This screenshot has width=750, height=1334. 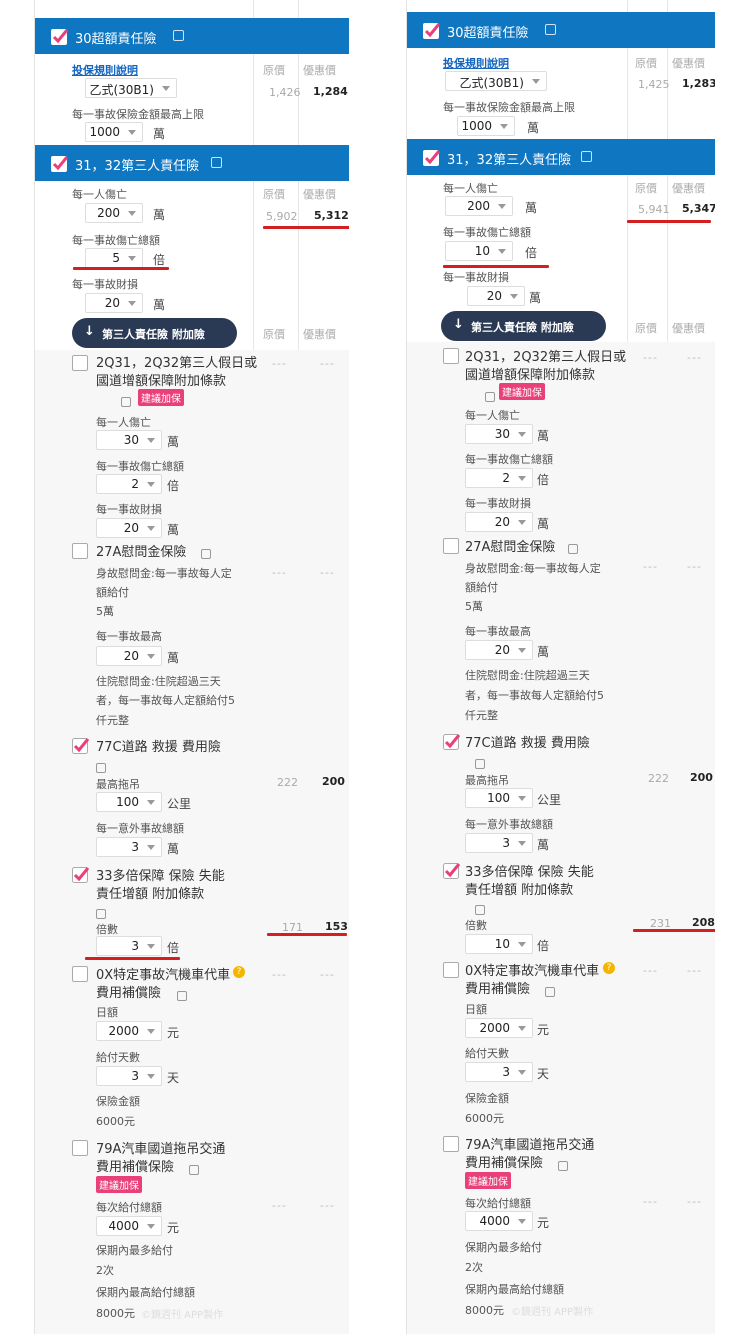 I want to click on death-total-select: 5, so click(x=114, y=258).